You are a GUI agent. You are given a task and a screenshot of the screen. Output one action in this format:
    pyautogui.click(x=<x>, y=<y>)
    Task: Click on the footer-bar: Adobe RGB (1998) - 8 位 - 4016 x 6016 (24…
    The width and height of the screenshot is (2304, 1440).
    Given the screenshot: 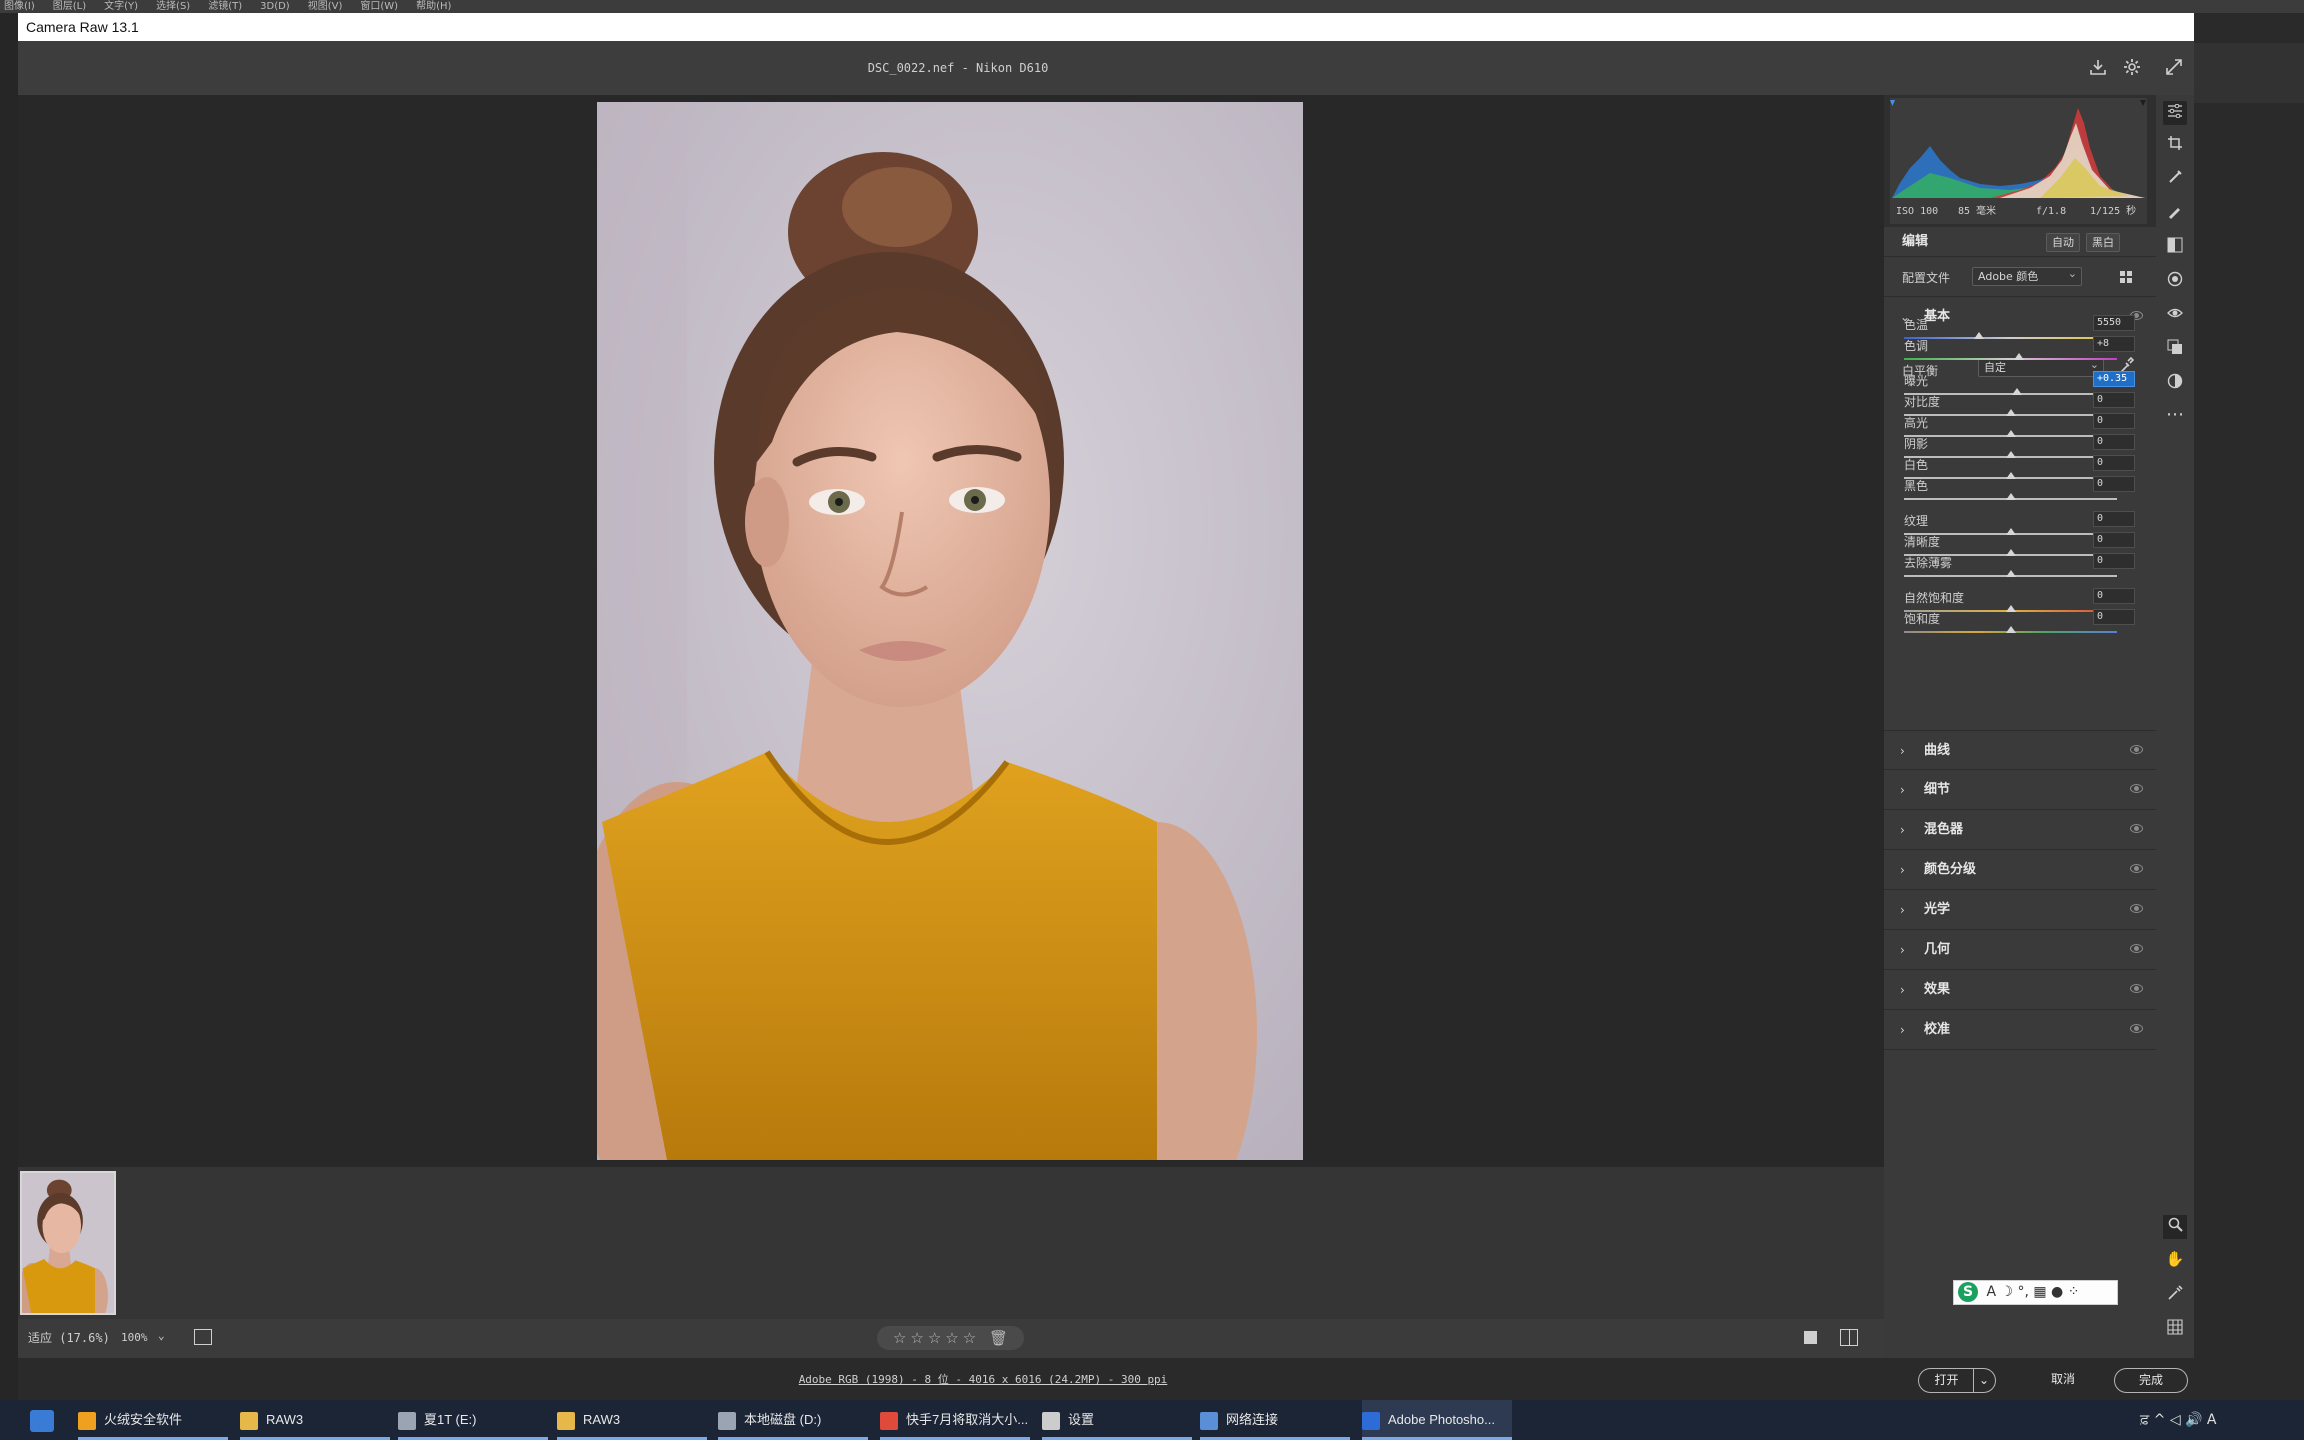 What is the action you would take?
    pyautogui.click(x=1106, y=1378)
    